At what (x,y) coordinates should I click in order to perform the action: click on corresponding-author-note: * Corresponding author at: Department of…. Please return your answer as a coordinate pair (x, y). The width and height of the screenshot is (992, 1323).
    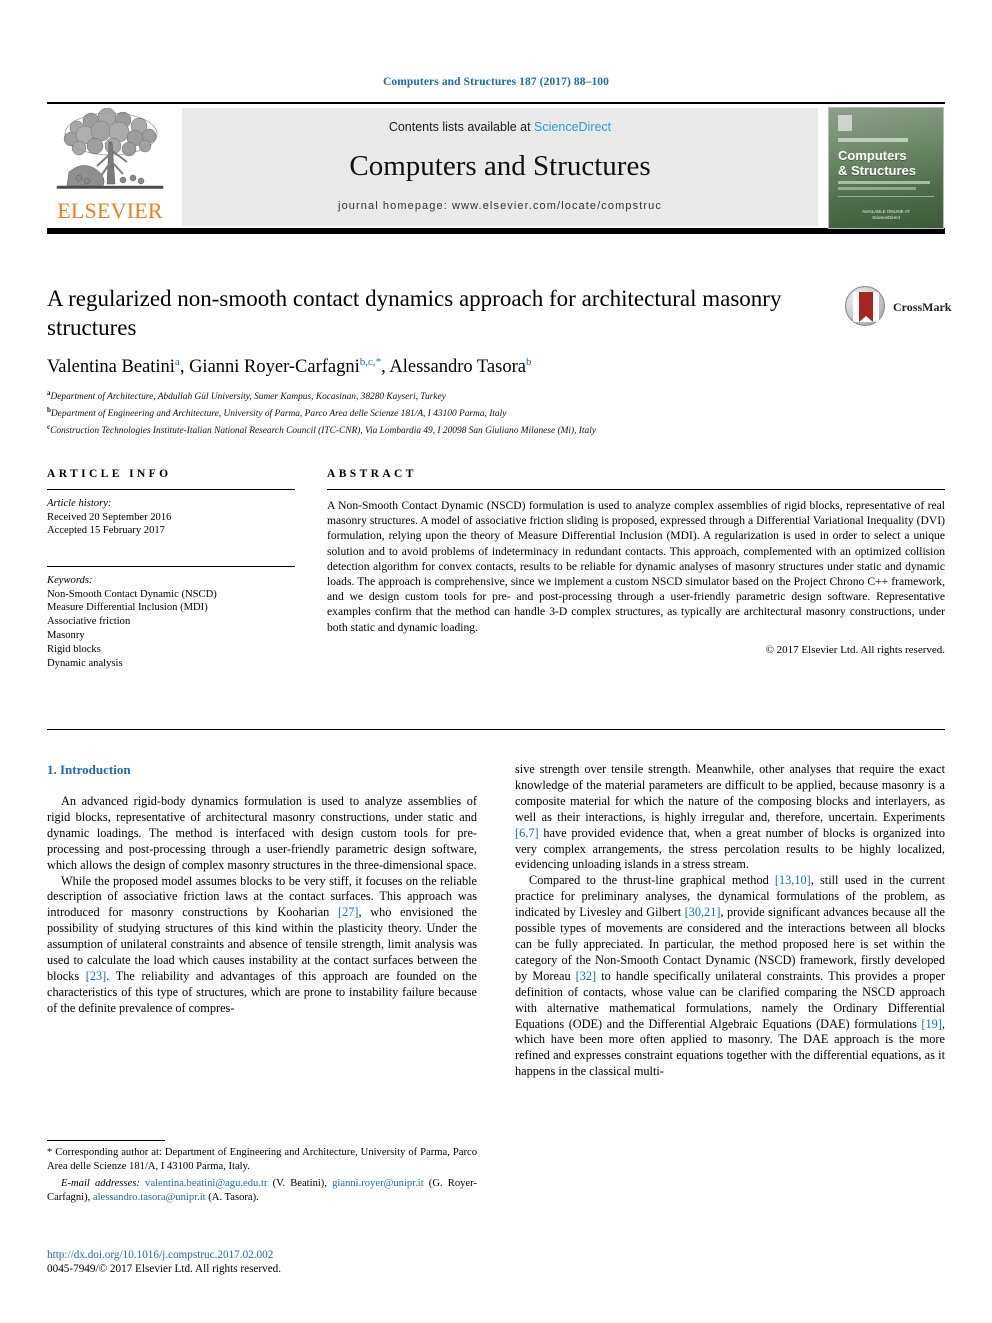
    Looking at the image, I should click on (262, 1159).